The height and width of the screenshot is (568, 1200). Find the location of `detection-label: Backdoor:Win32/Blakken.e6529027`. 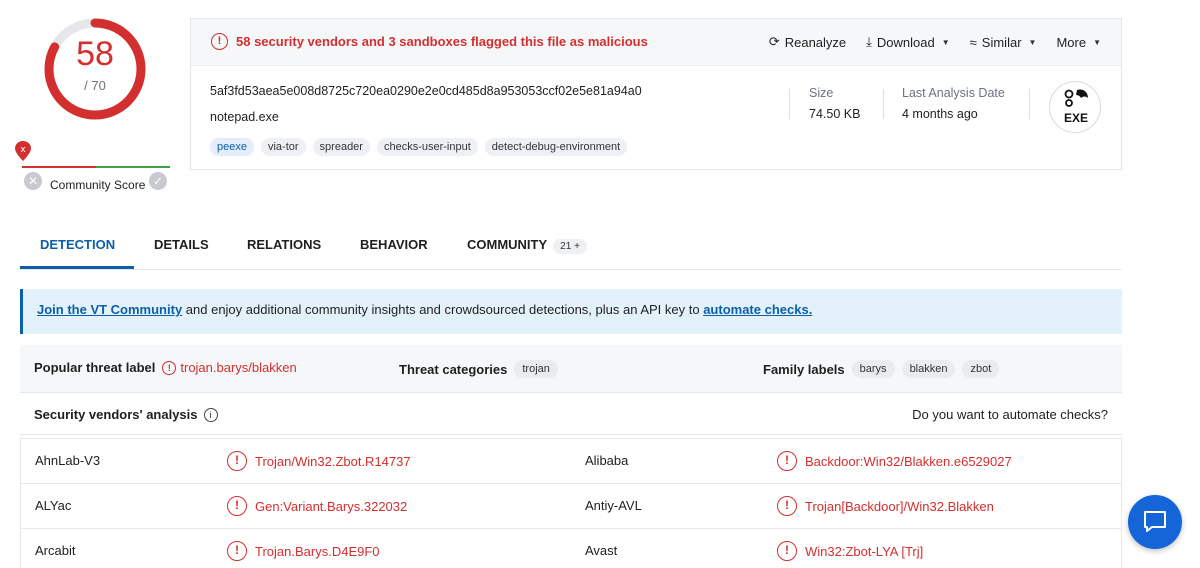

detection-label: Backdoor:Win32/Blakken.e6529027 is located at coordinates (908, 461).